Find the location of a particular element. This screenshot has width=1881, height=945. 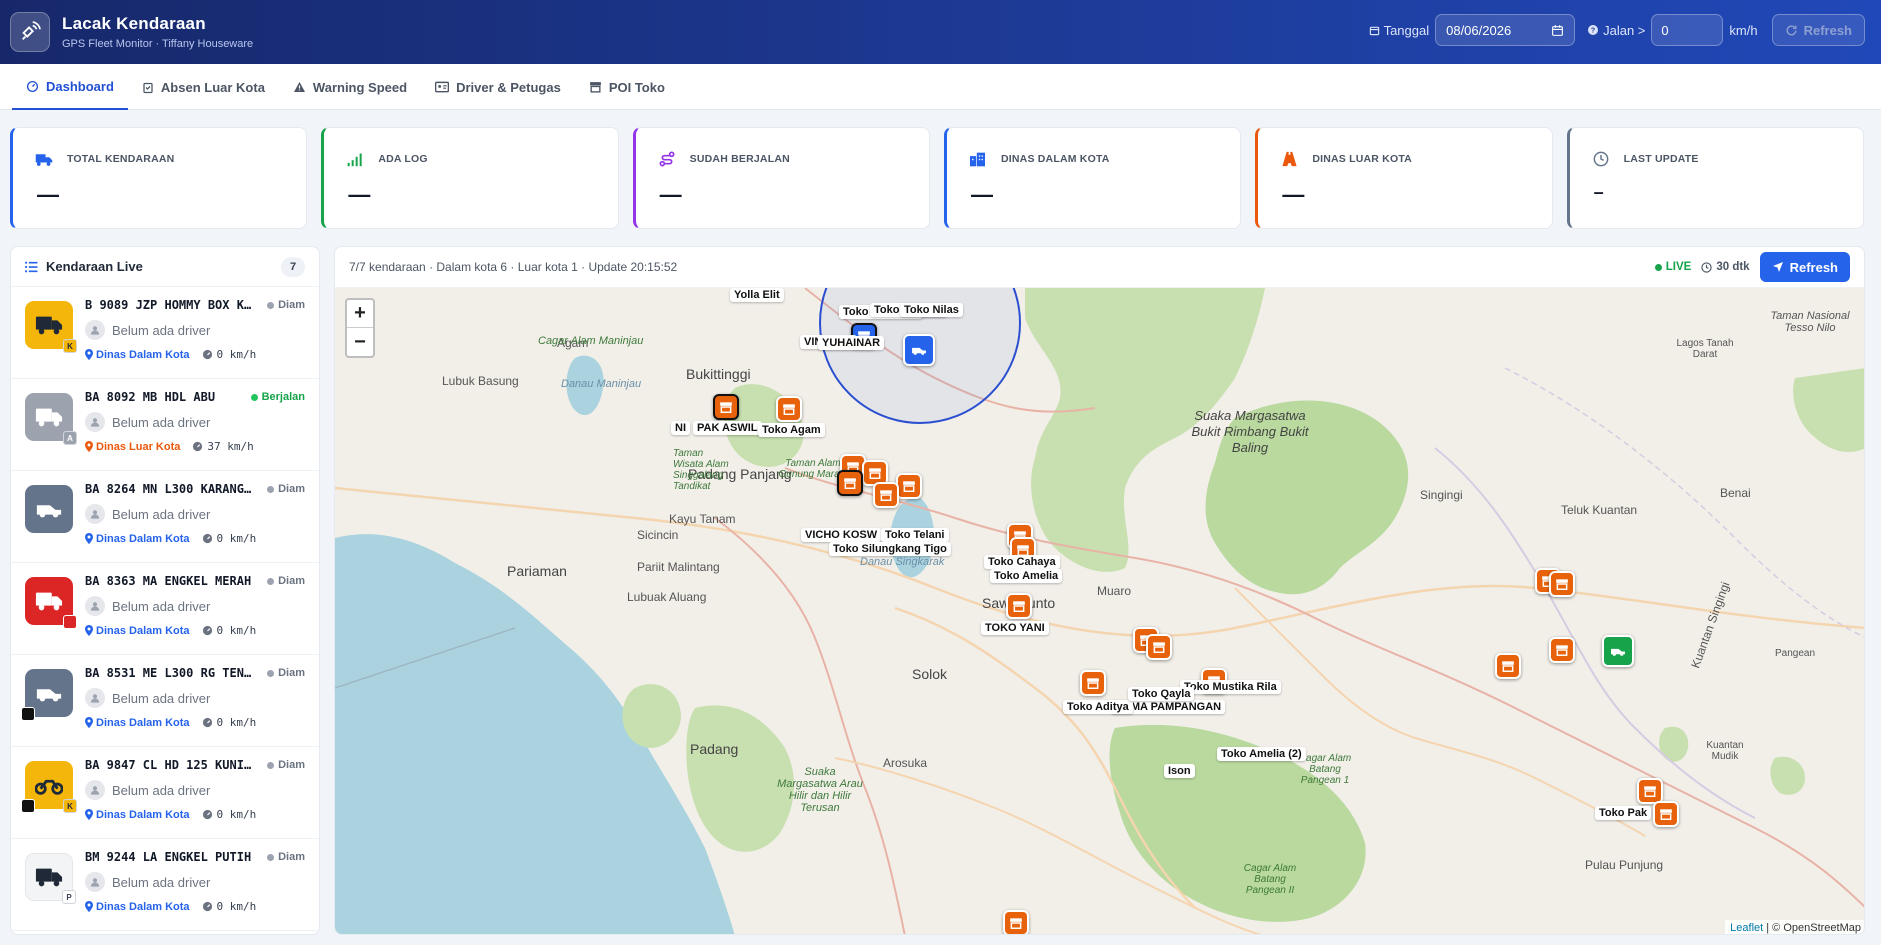

date-input: 08/06/2026 is located at coordinates (1505, 30).